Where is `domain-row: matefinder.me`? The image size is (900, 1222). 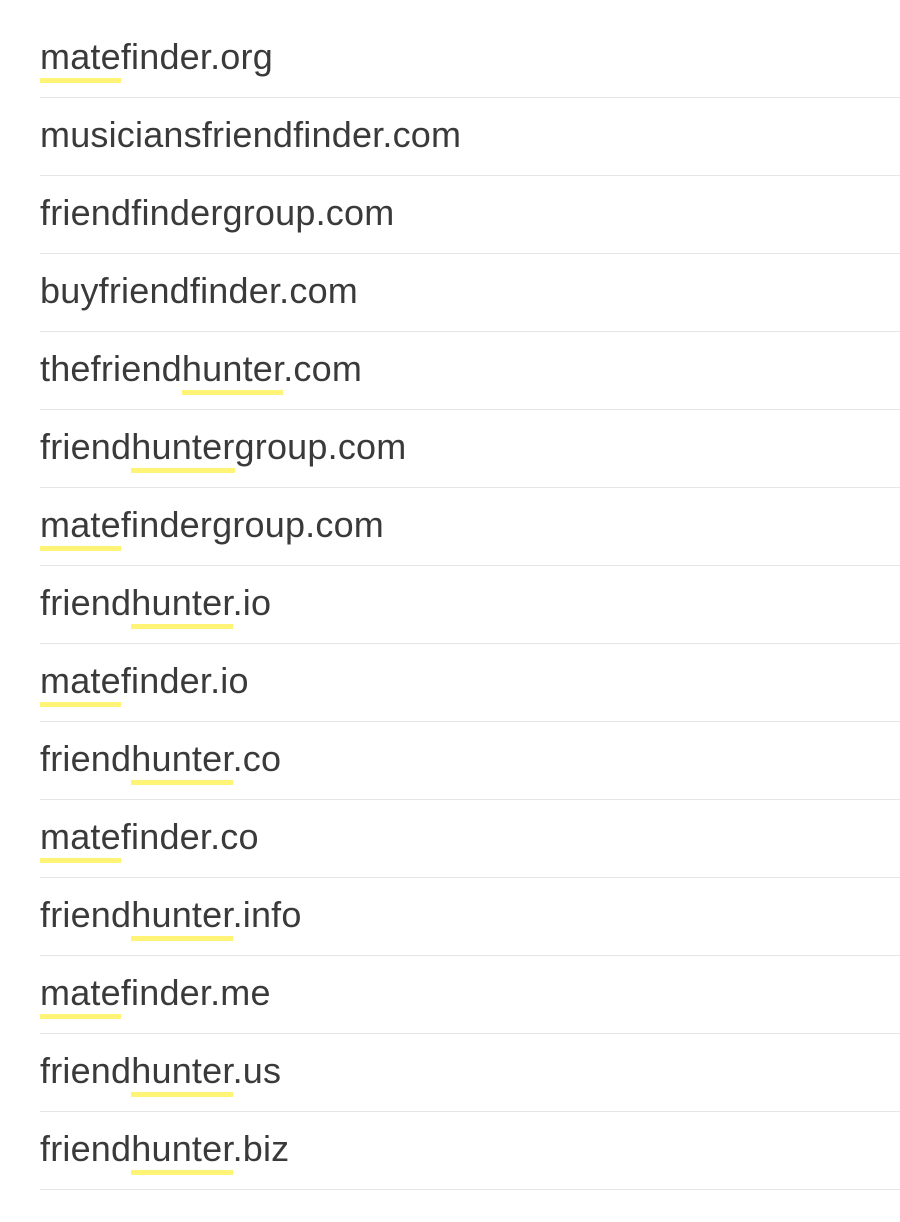
domain-row: matefinder.me is located at coordinates (470, 995).